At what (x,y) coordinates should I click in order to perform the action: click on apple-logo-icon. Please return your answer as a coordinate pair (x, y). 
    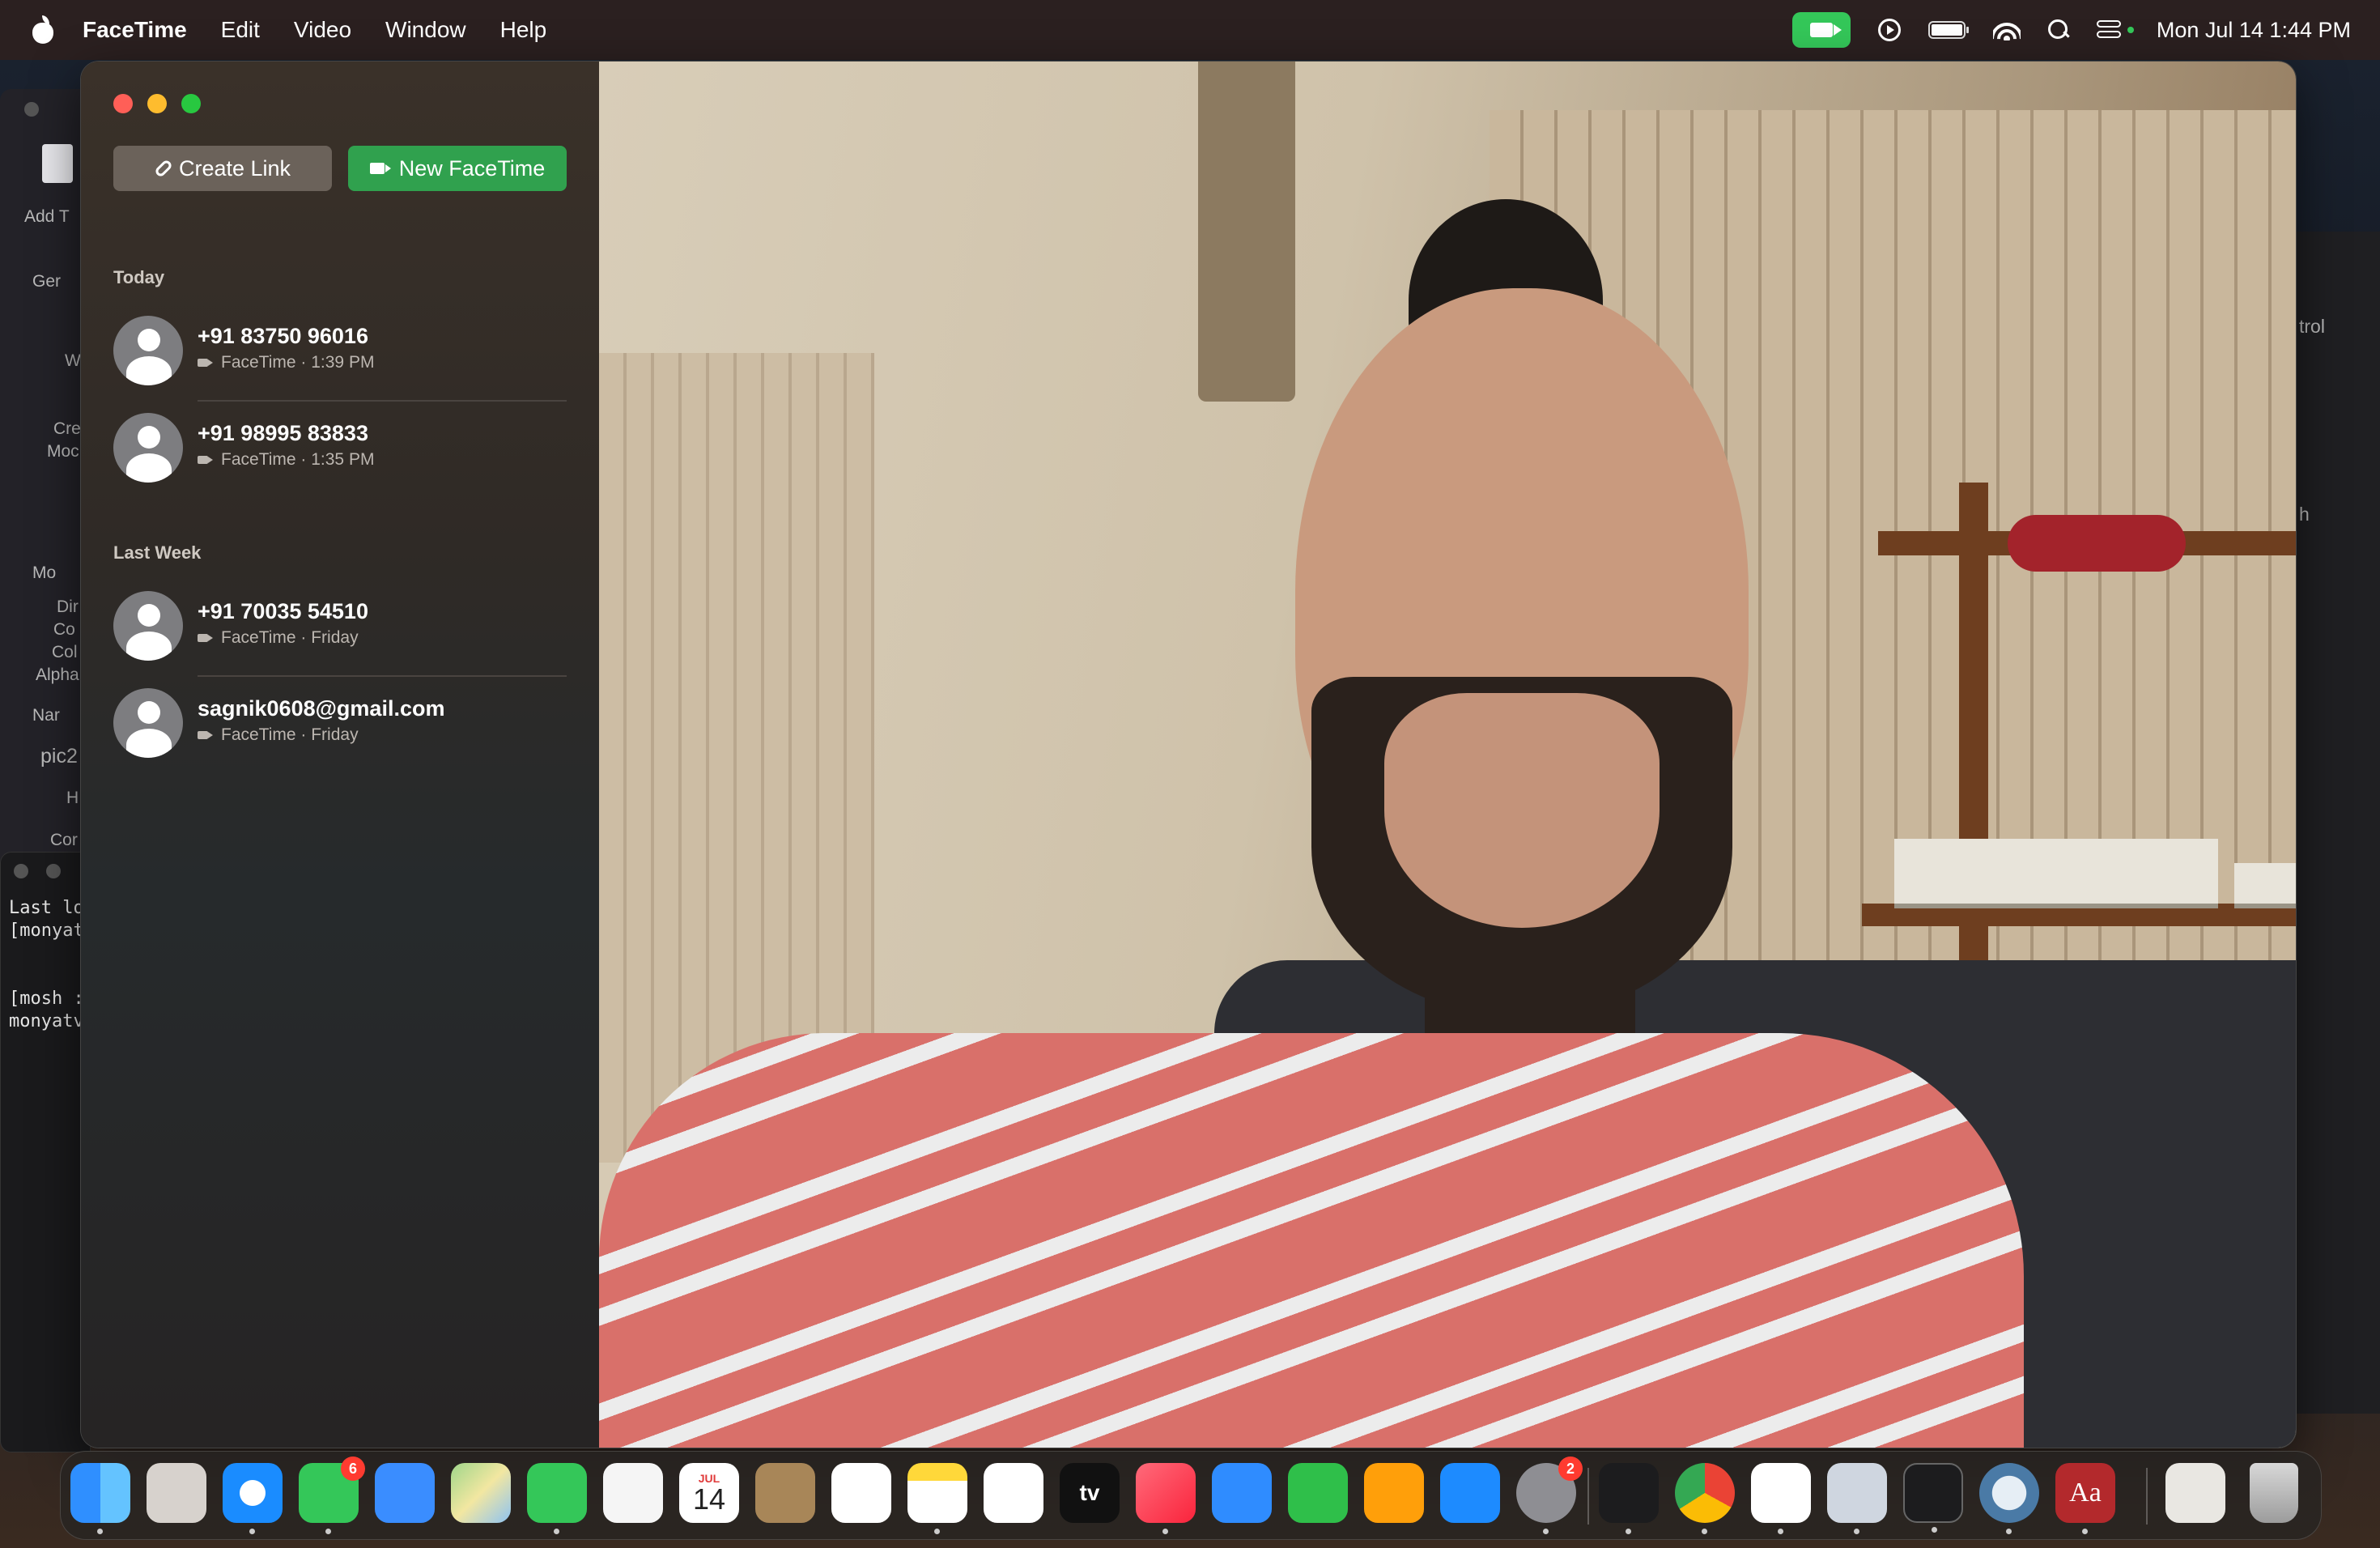
    Looking at the image, I should click on (43, 29).